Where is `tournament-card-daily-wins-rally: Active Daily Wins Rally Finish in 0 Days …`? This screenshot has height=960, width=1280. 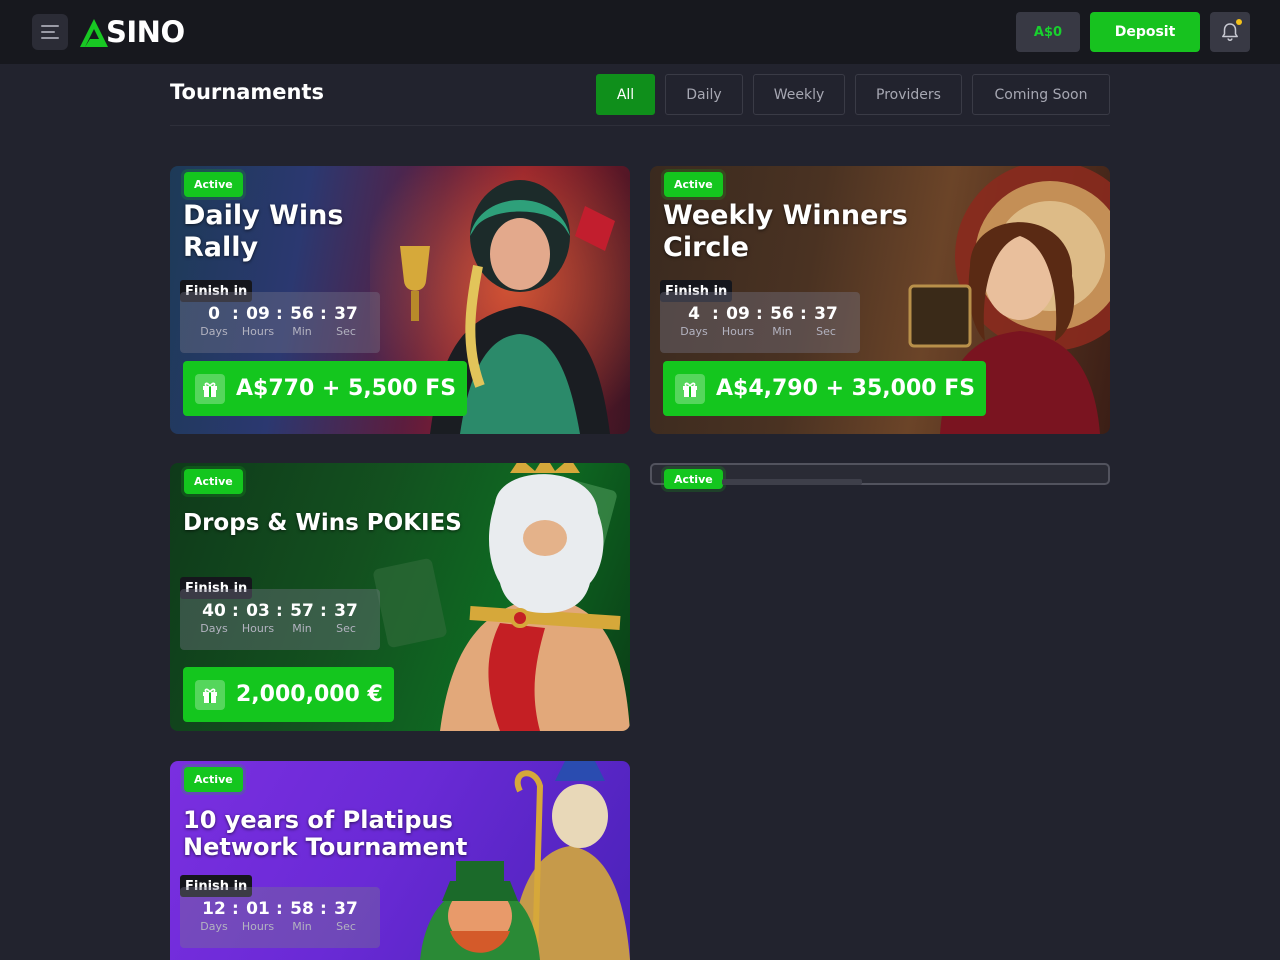
tournament-card-daily-wins-rally: Active Daily Wins Rally Finish in 0 Days … is located at coordinates (400, 300).